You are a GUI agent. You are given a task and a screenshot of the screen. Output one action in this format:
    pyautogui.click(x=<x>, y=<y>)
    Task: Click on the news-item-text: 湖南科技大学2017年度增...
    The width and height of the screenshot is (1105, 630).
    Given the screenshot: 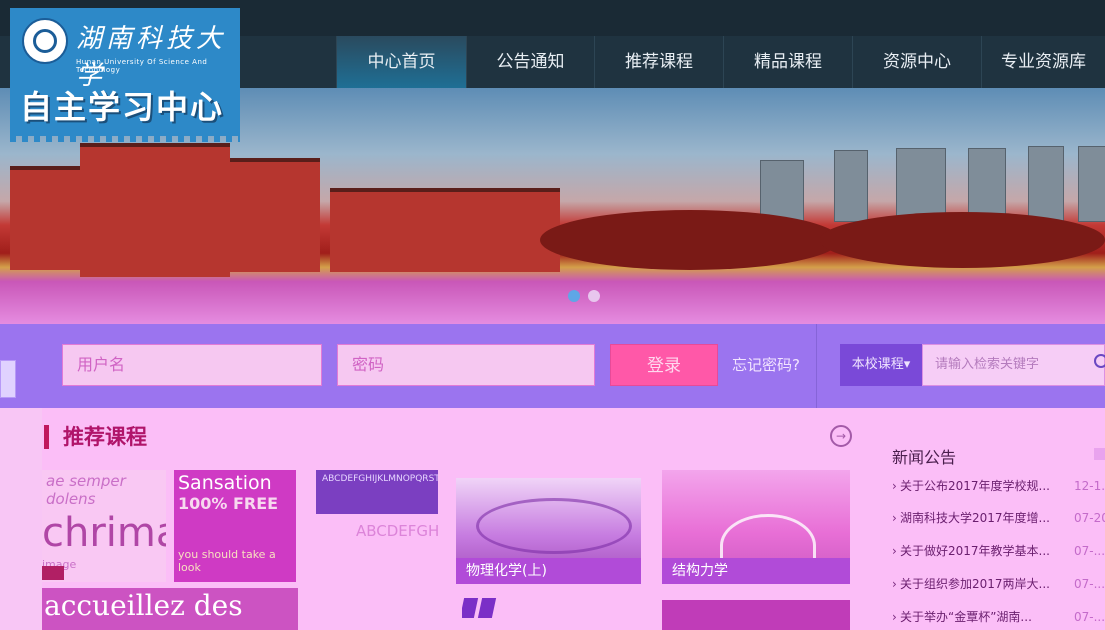 What is the action you would take?
    pyautogui.click(x=975, y=518)
    